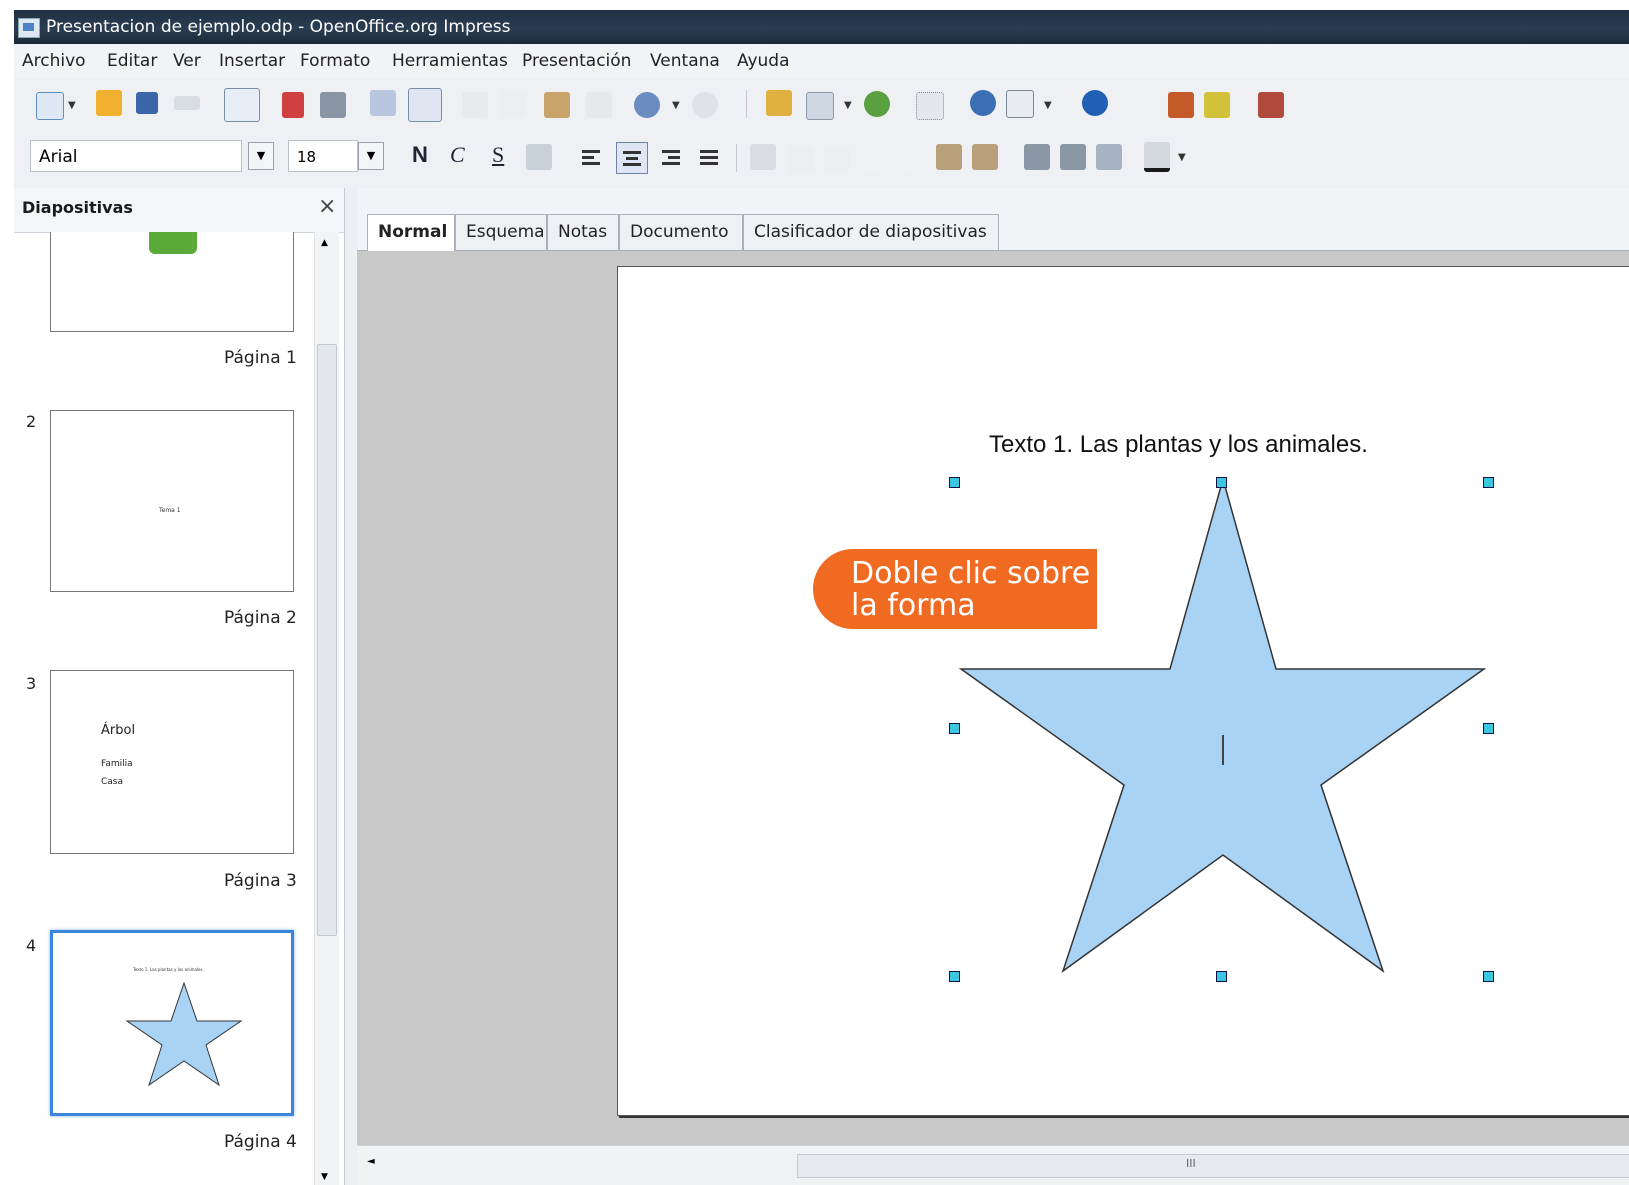  What do you see at coordinates (187, 103) in the screenshot?
I see `email-icon` at bounding box center [187, 103].